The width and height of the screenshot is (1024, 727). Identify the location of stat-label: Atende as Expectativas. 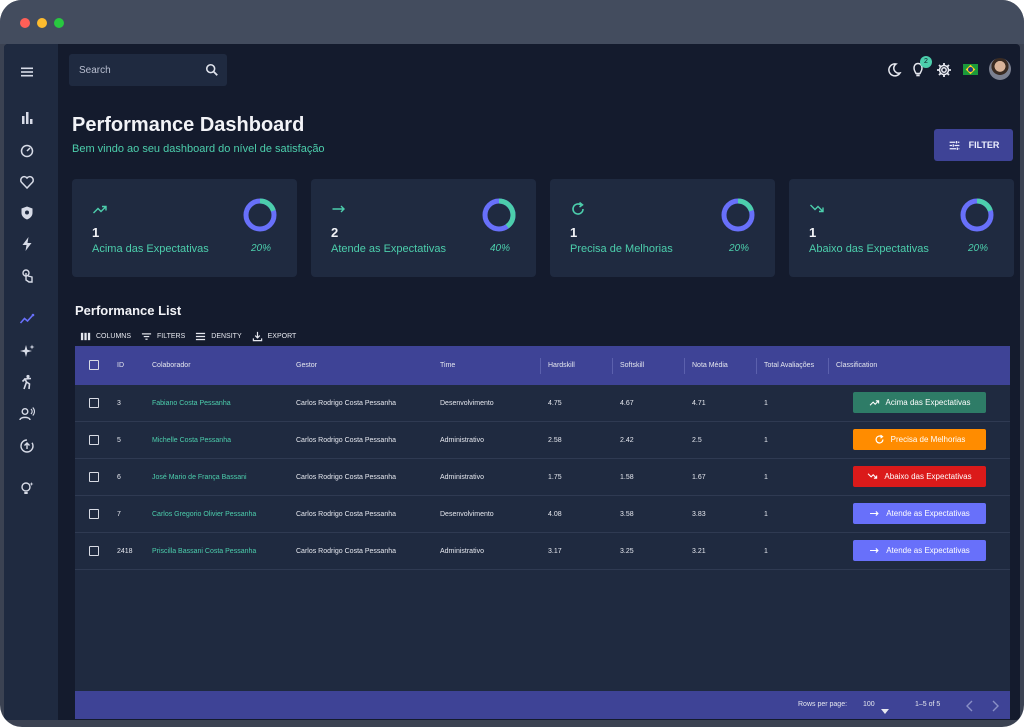
(388, 249).